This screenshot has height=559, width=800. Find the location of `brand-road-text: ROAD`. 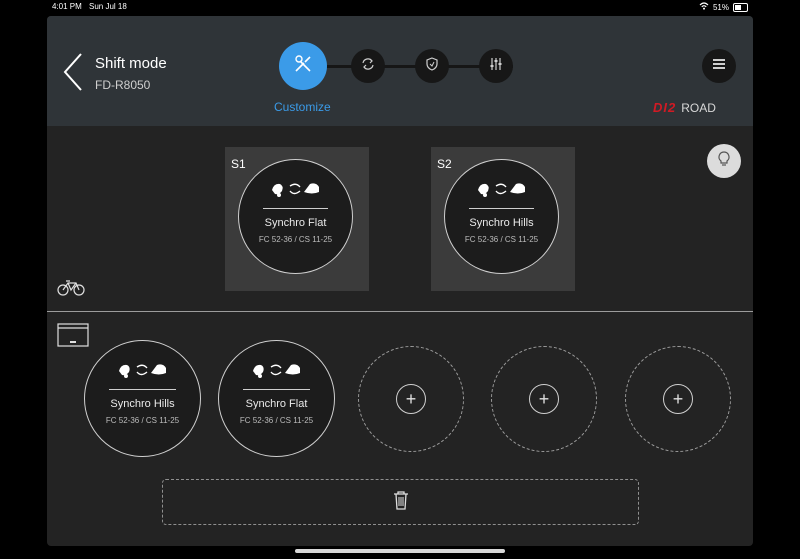

brand-road-text: ROAD is located at coordinates (698, 108).